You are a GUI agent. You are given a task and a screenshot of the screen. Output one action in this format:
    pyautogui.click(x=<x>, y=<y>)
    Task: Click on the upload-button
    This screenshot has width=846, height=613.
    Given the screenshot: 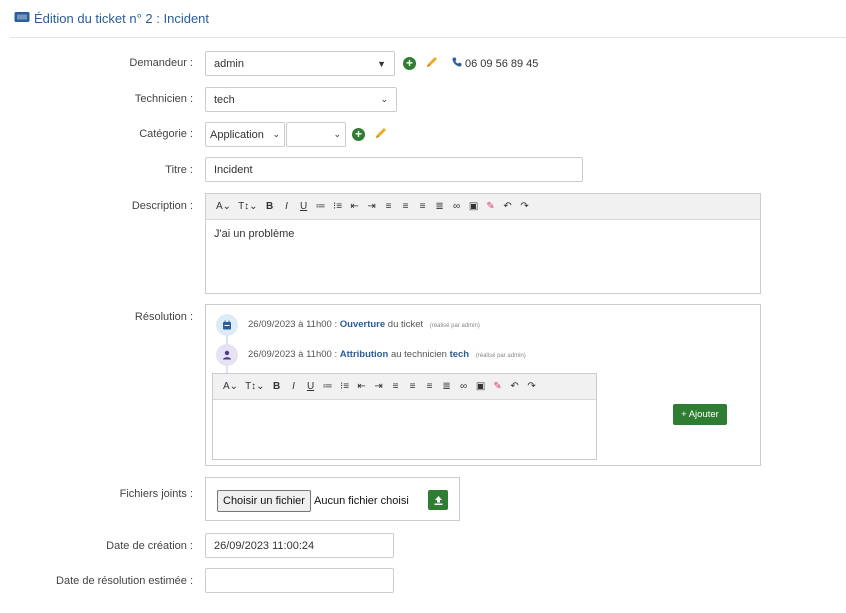 What is the action you would take?
    pyautogui.click(x=438, y=500)
    